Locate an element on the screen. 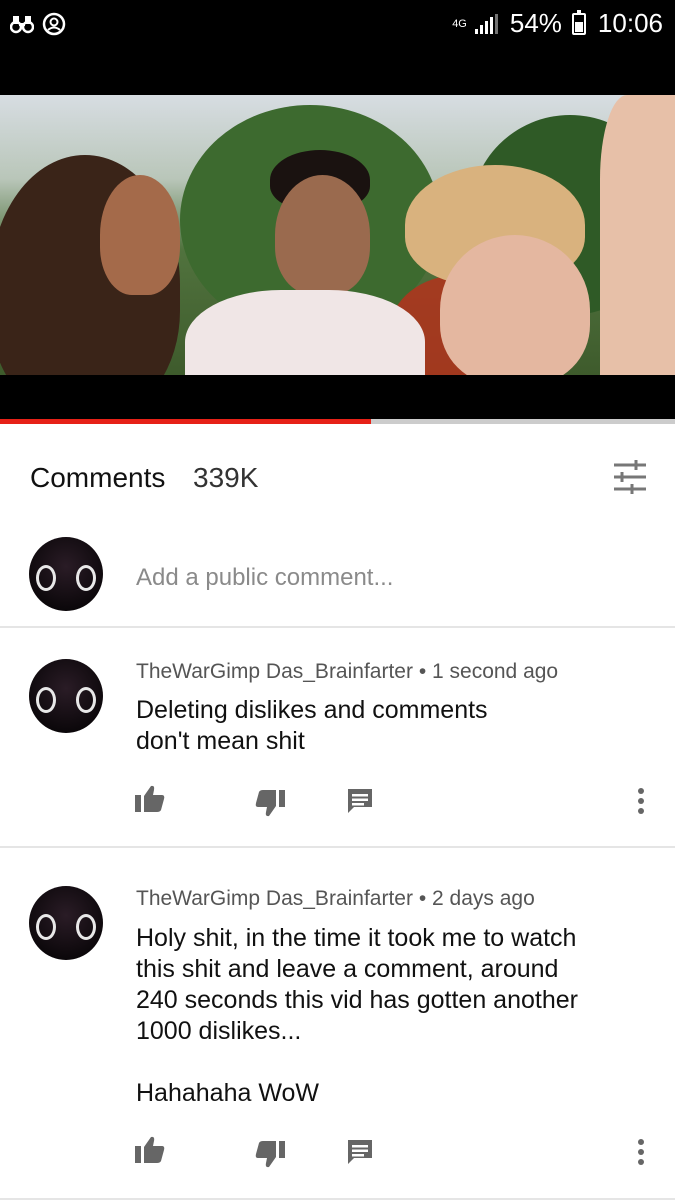  signal-icon is located at coordinates (486, 23).